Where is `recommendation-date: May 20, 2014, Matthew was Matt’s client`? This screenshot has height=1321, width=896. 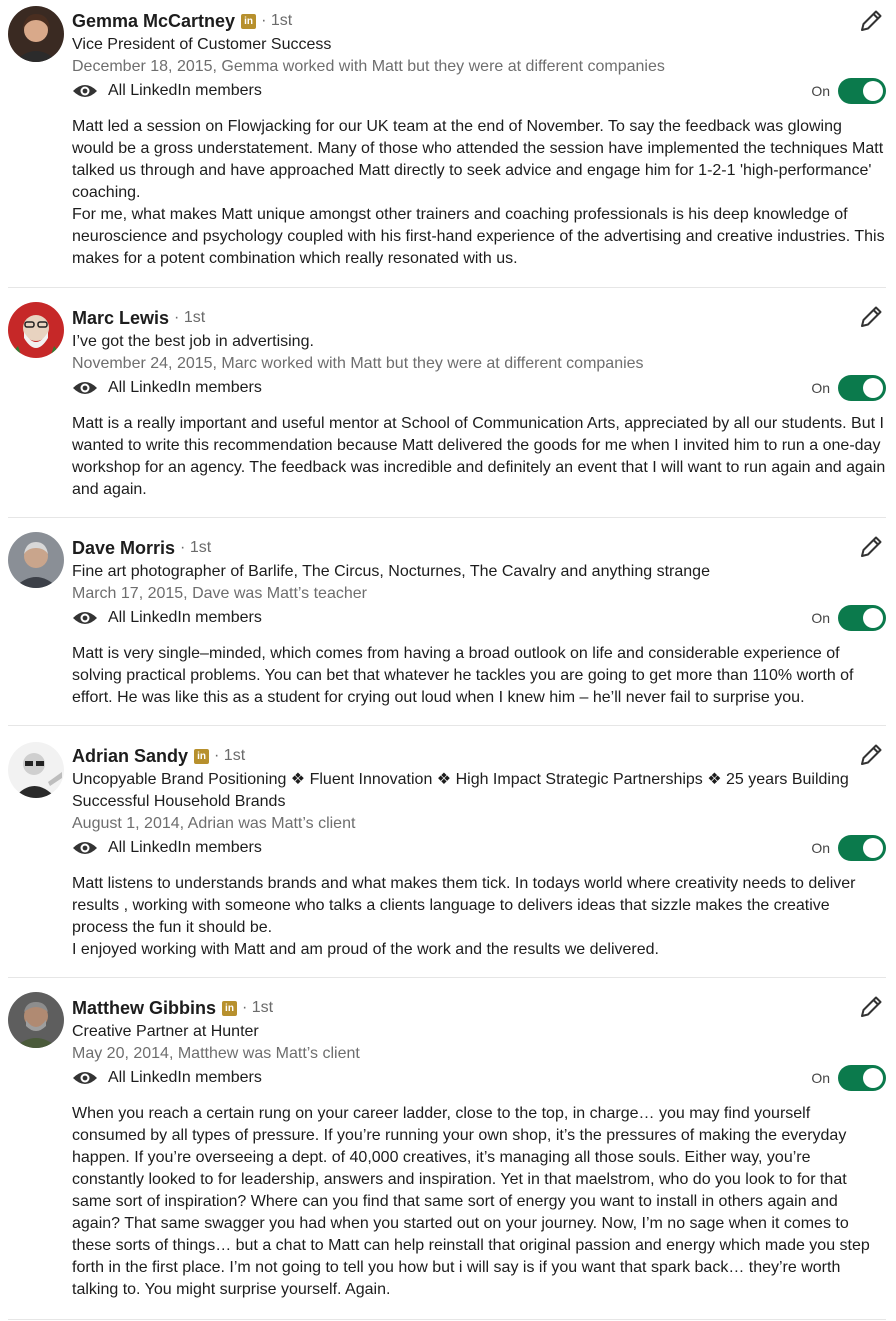 recommendation-date: May 20, 2014, Matthew was Matt’s client is located at coordinates (216, 1053).